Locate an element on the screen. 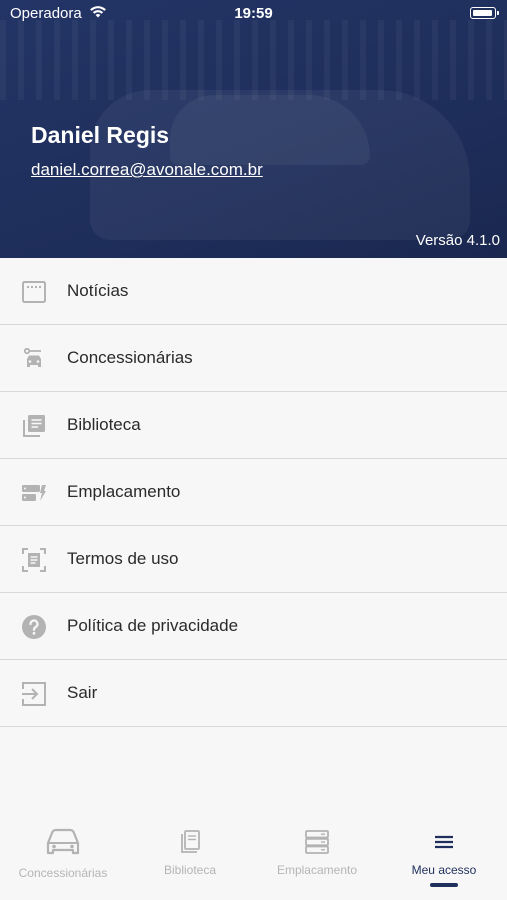 This screenshot has width=507, height=900. tab-label: Meu acesso is located at coordinates (444, 870).